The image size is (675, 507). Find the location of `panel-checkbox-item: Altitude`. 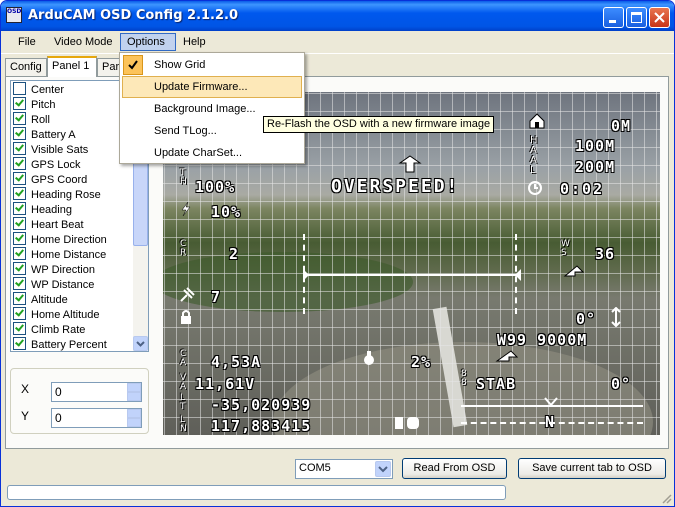

panel-checkbox-item: Altitude is located at coordinates (40, 299).